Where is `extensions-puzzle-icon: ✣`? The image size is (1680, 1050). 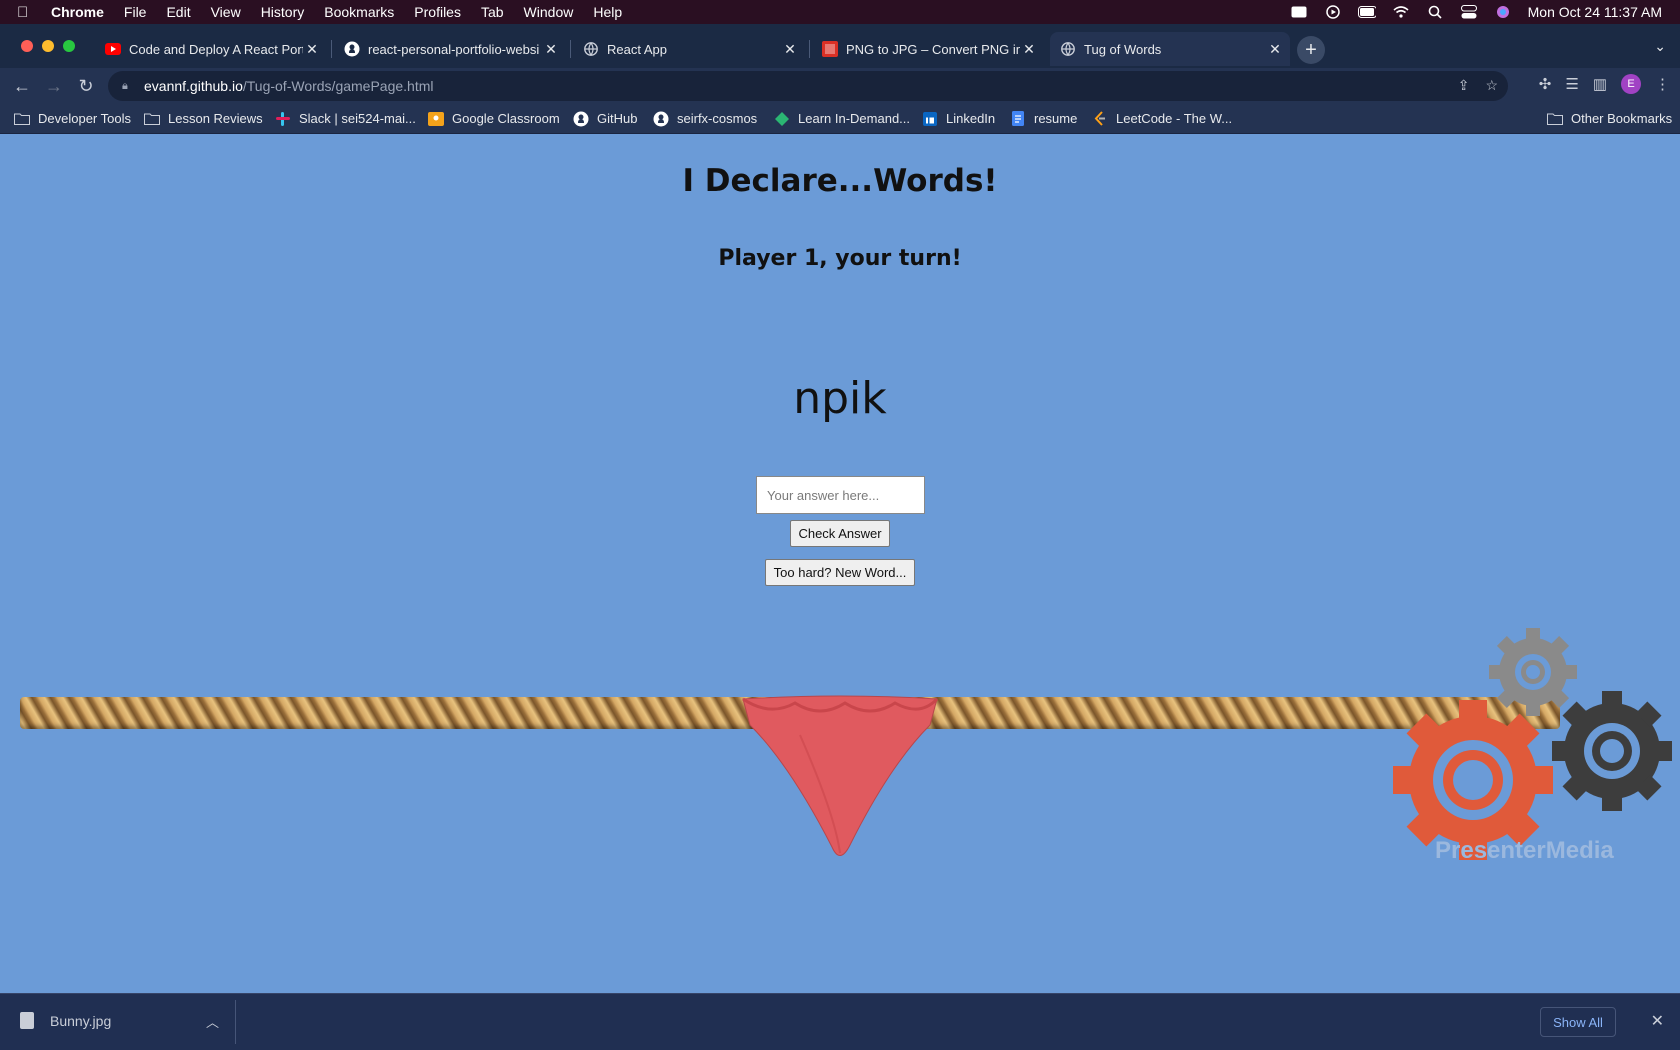 extensions-puzzle-icon: ✣ is located at coordinates (1545, 84).